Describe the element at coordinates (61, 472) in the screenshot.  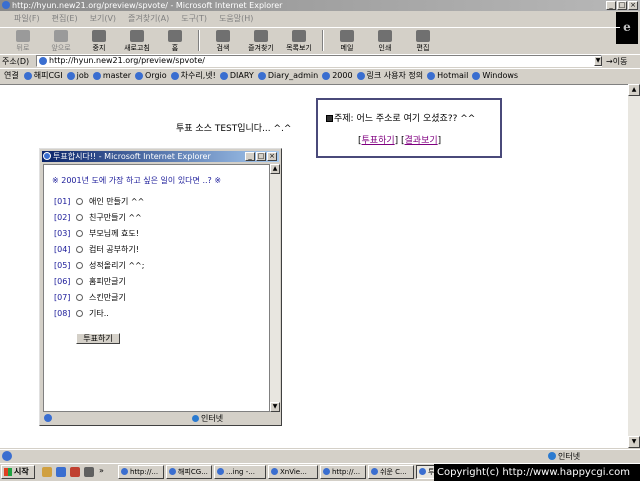
I see `quicklaunch-ie-icon` at that location.